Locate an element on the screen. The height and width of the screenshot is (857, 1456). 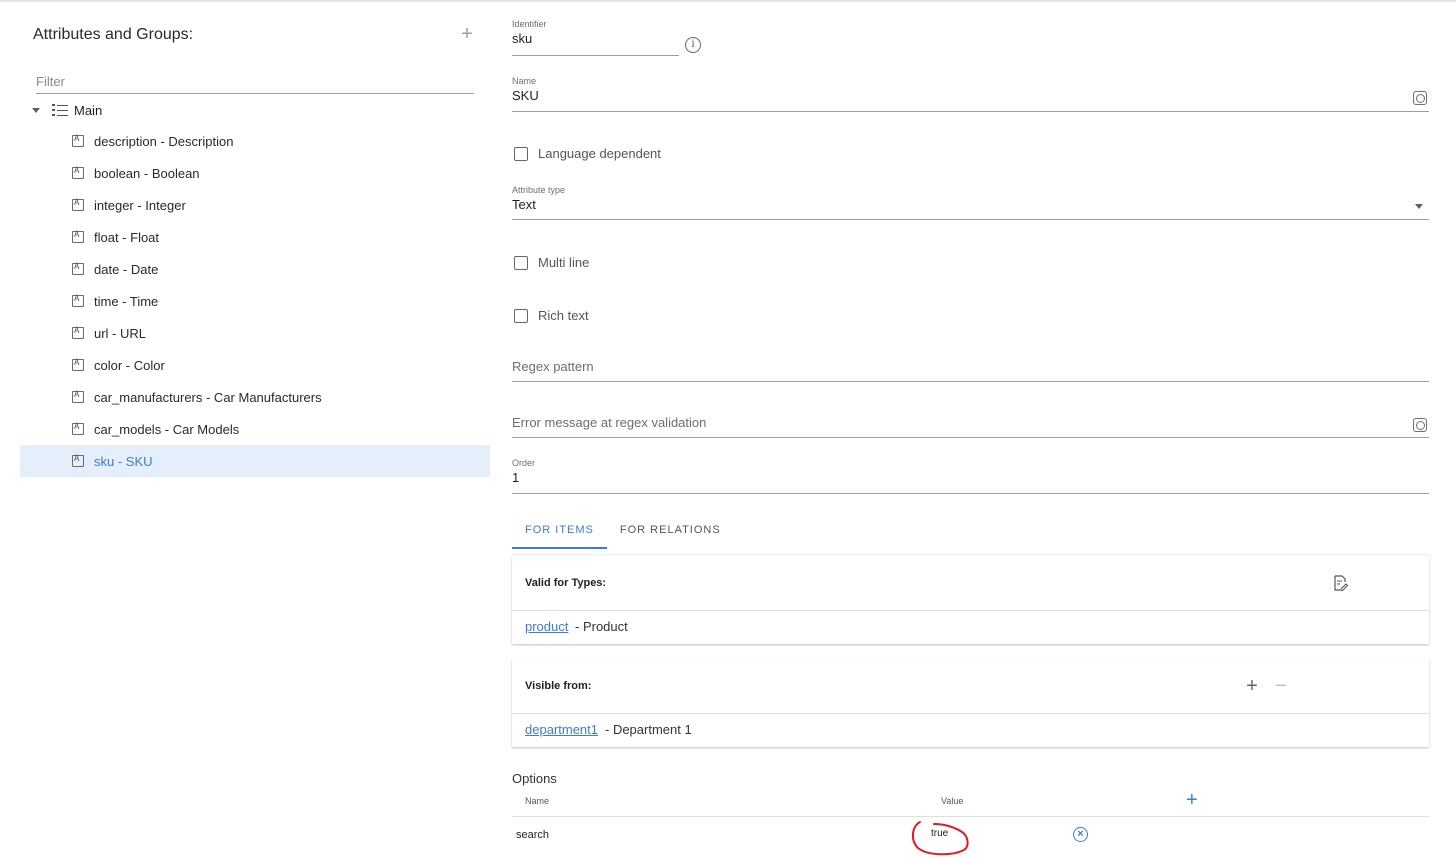
tab-divider is located at coordinates (970, 554).